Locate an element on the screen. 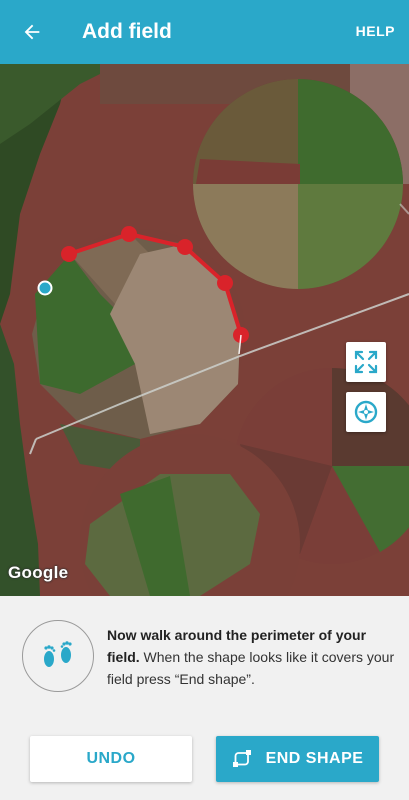 This screenshot has width=409, height=800. page-title: Add field is located at coordinates (127, 31).